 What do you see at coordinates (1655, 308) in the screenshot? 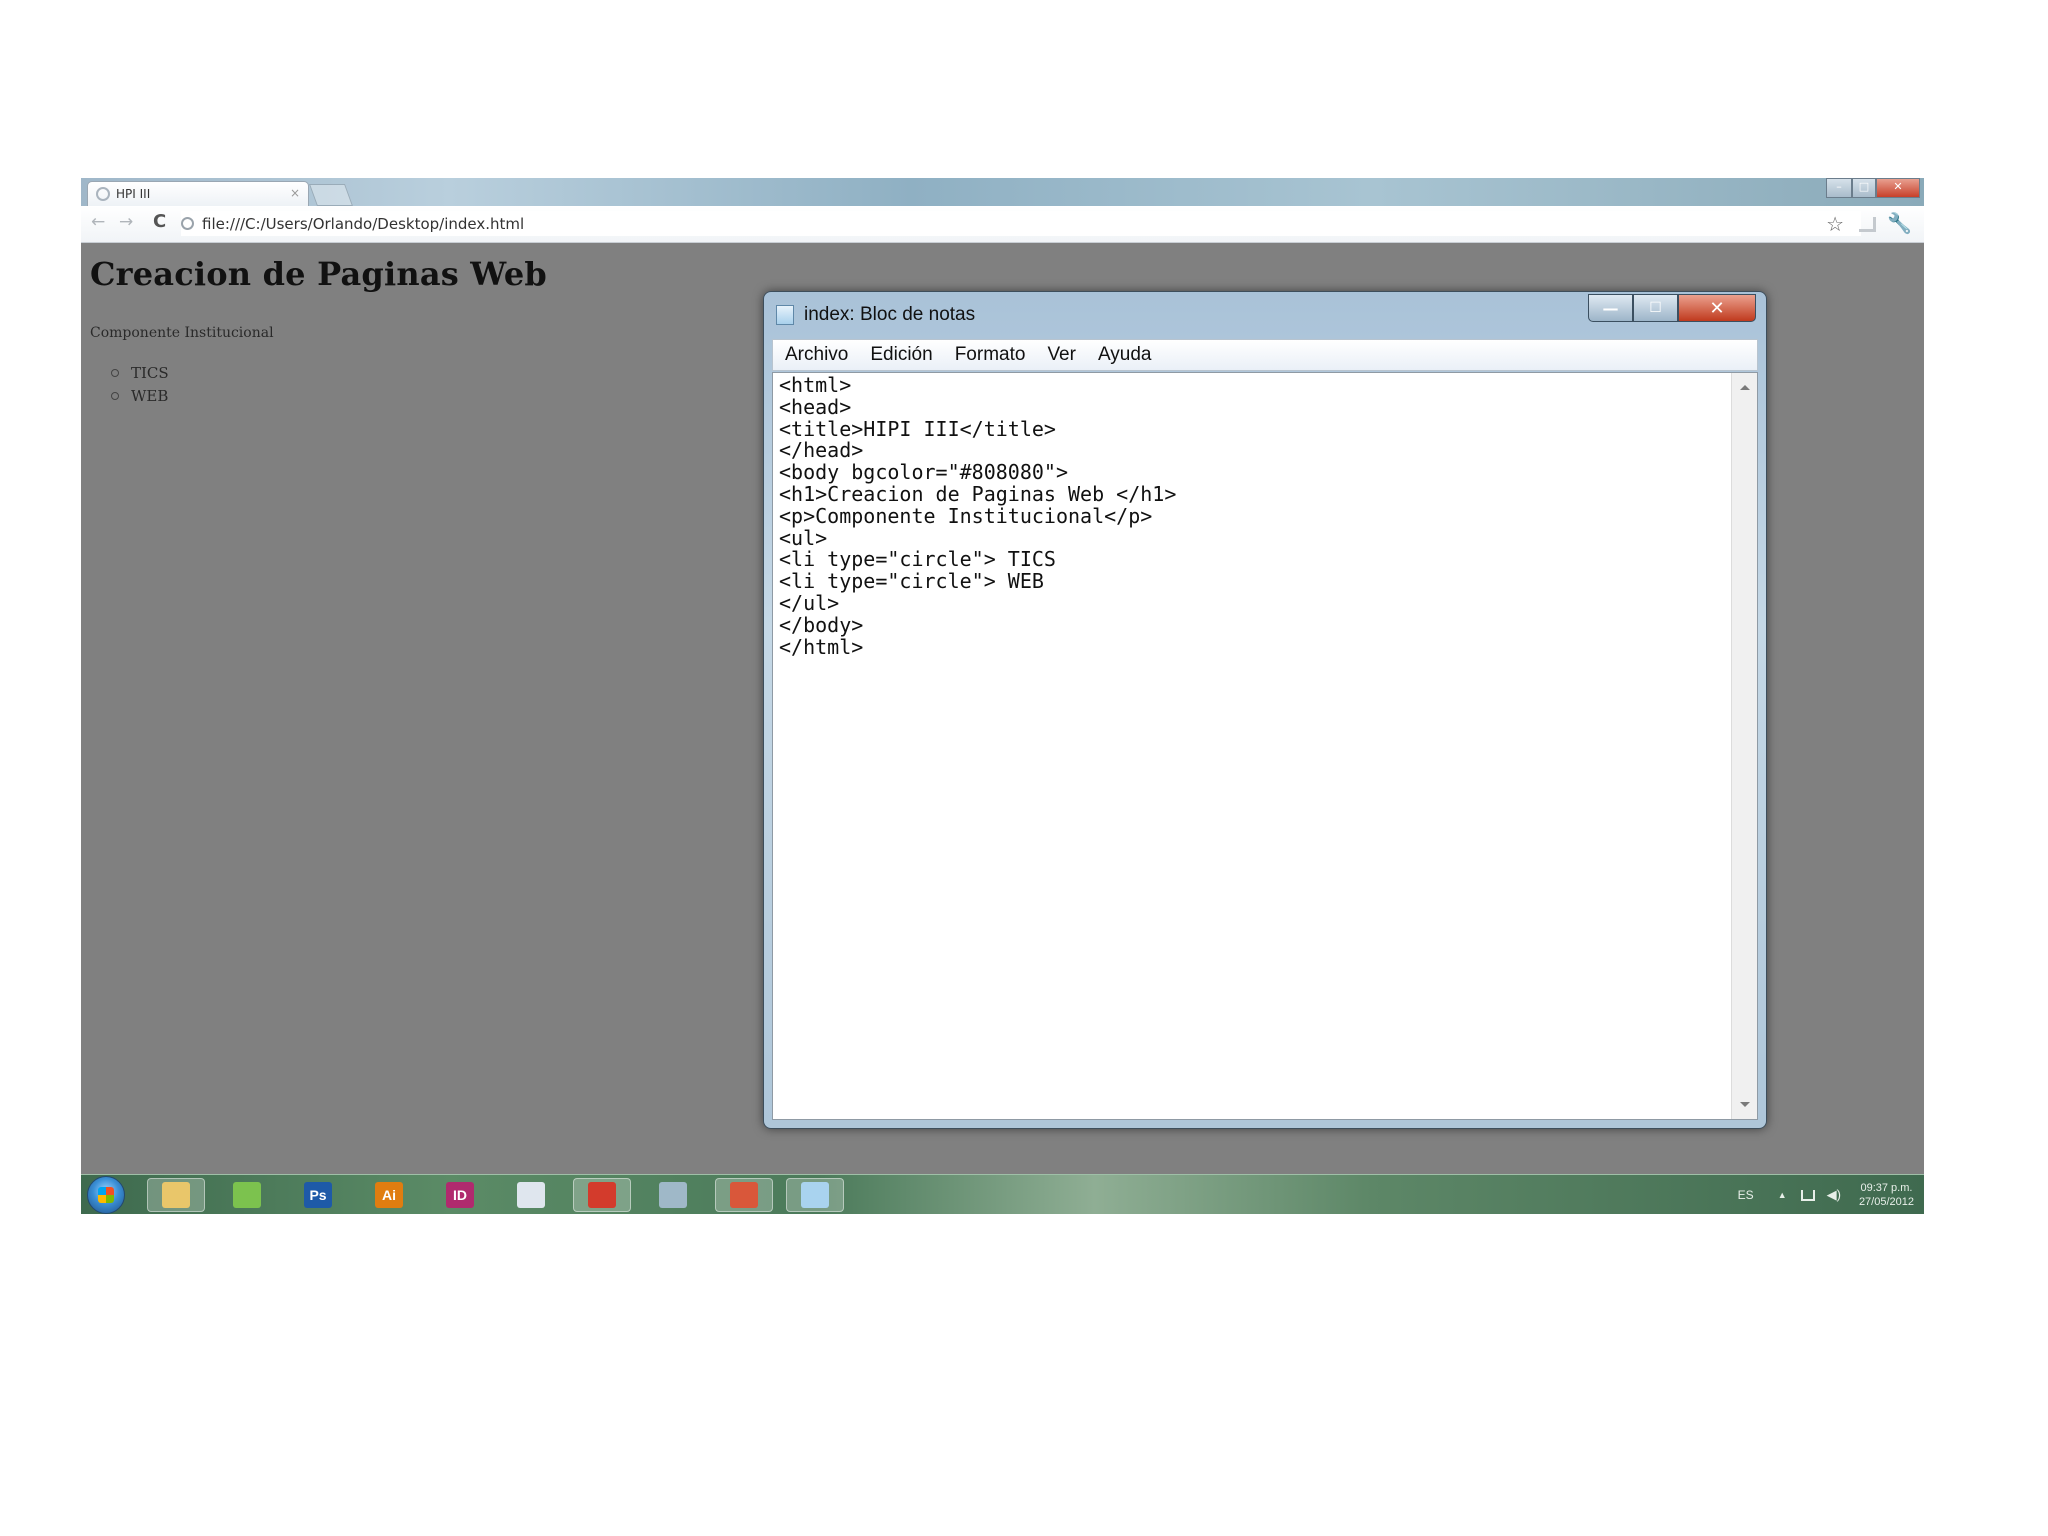
I see `notepad-maximize-button: ☐` at bounding box center [1655, 308].